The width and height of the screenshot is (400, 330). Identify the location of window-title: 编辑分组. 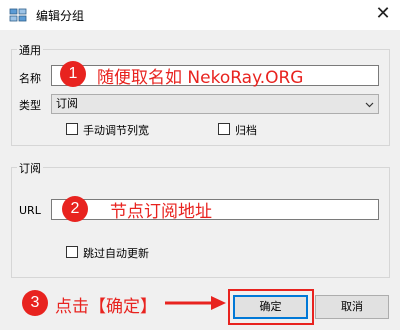
(60, 16).